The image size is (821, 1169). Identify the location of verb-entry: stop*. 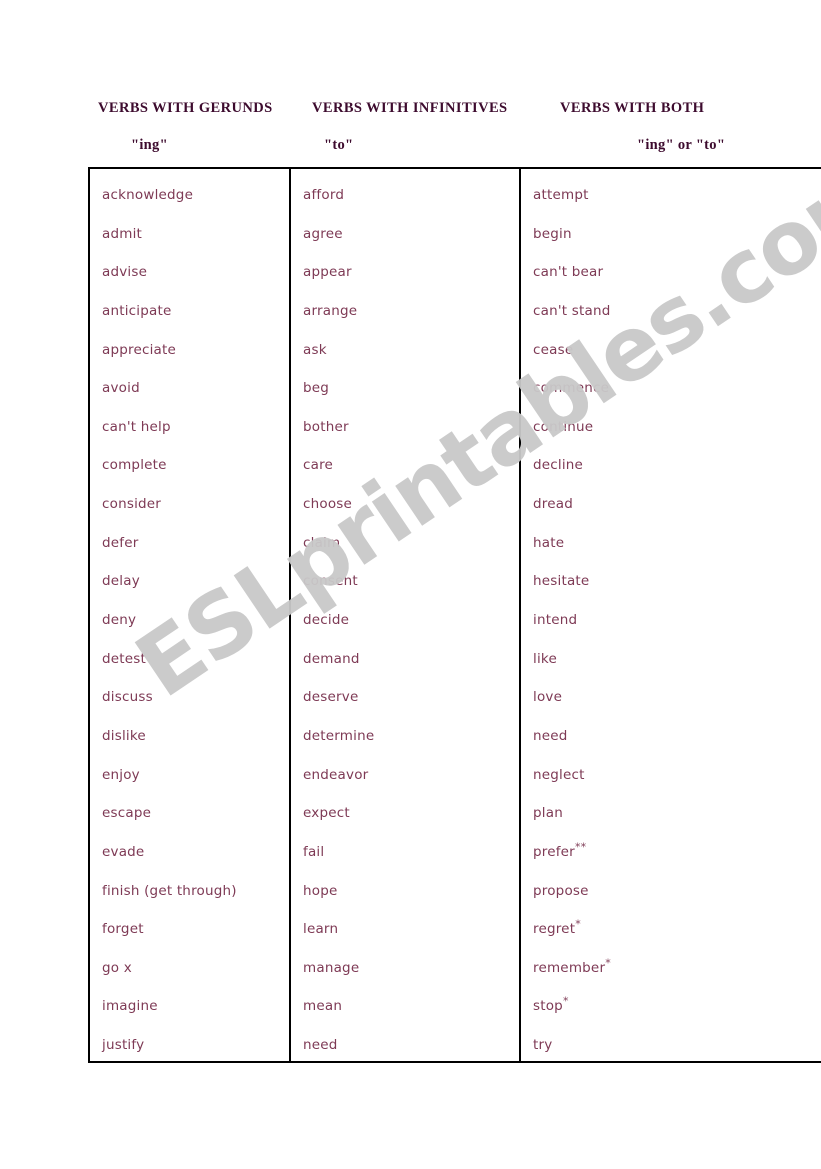
(551, 1004).